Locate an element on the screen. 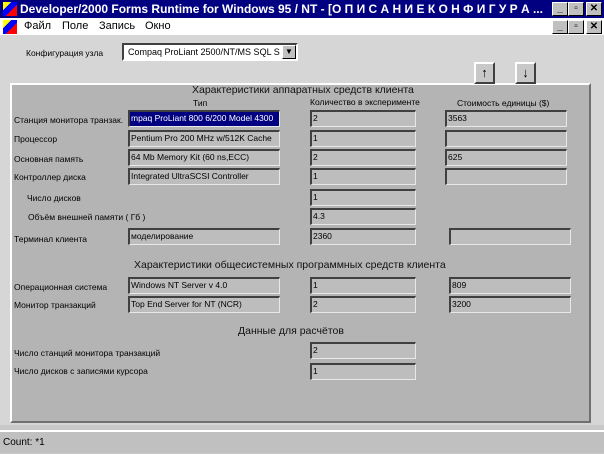 This screenshot has width=604, height=454. app-icon is located at coordinates (10, 9).